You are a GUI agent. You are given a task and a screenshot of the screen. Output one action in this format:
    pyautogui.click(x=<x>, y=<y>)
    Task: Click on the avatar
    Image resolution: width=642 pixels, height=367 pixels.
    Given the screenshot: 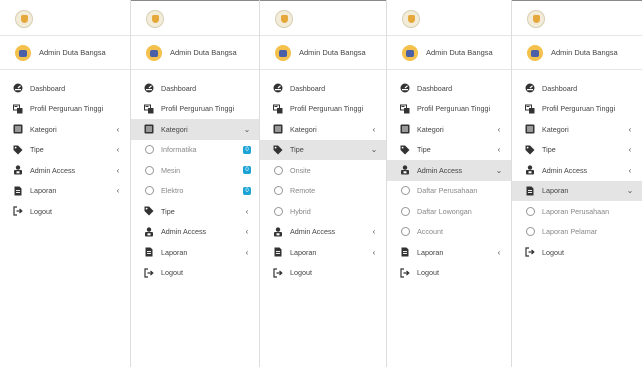 What is the action you would take?
    pyautogui.click(x=410, y=52)
    